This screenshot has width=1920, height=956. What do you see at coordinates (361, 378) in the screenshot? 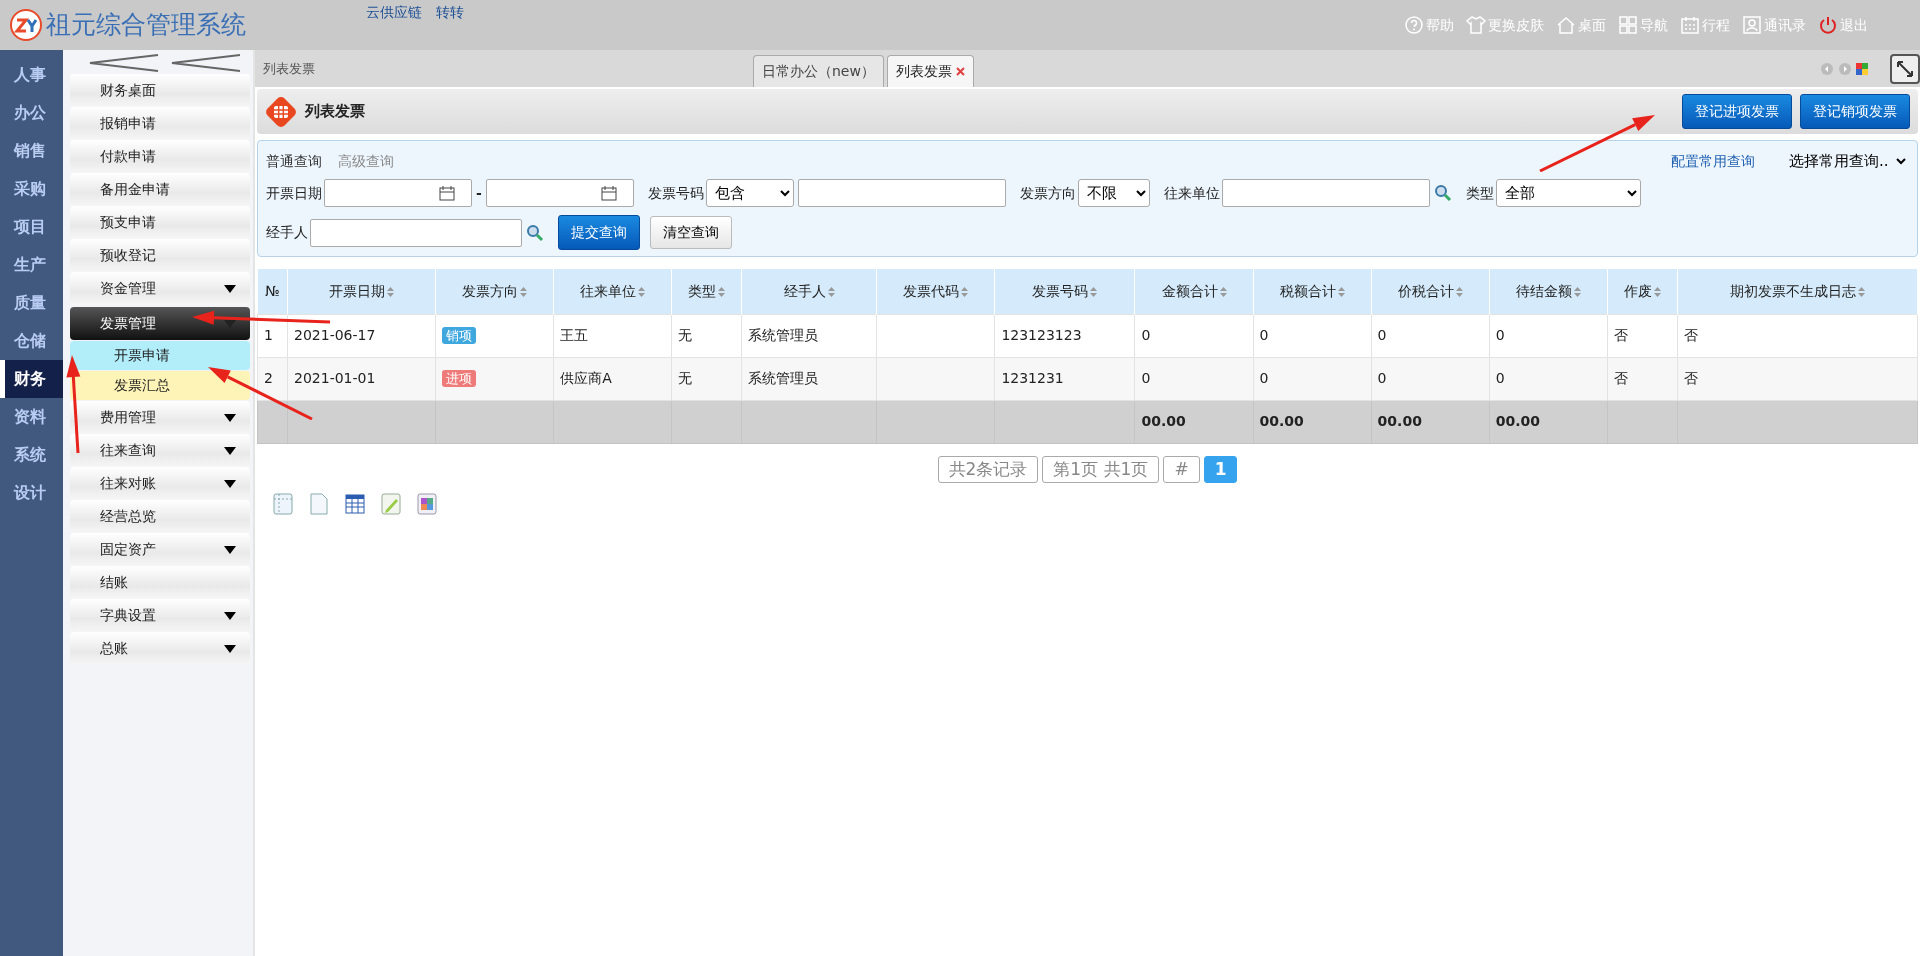
I see `table-cell: 2021-01-01` at bounding box center [361, 378].